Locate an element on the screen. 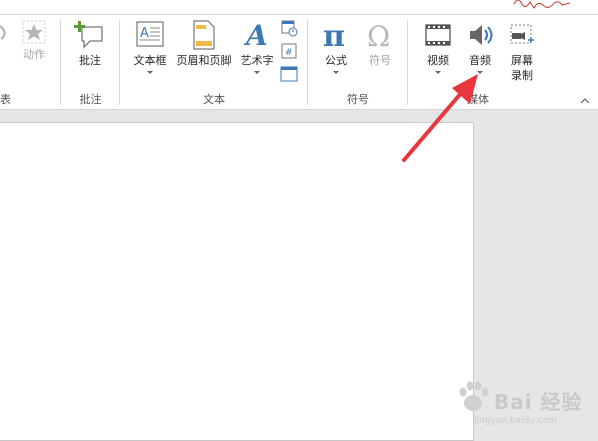  screen-recording-label-line1: 屏幕 is located at coordinates (522, 60).